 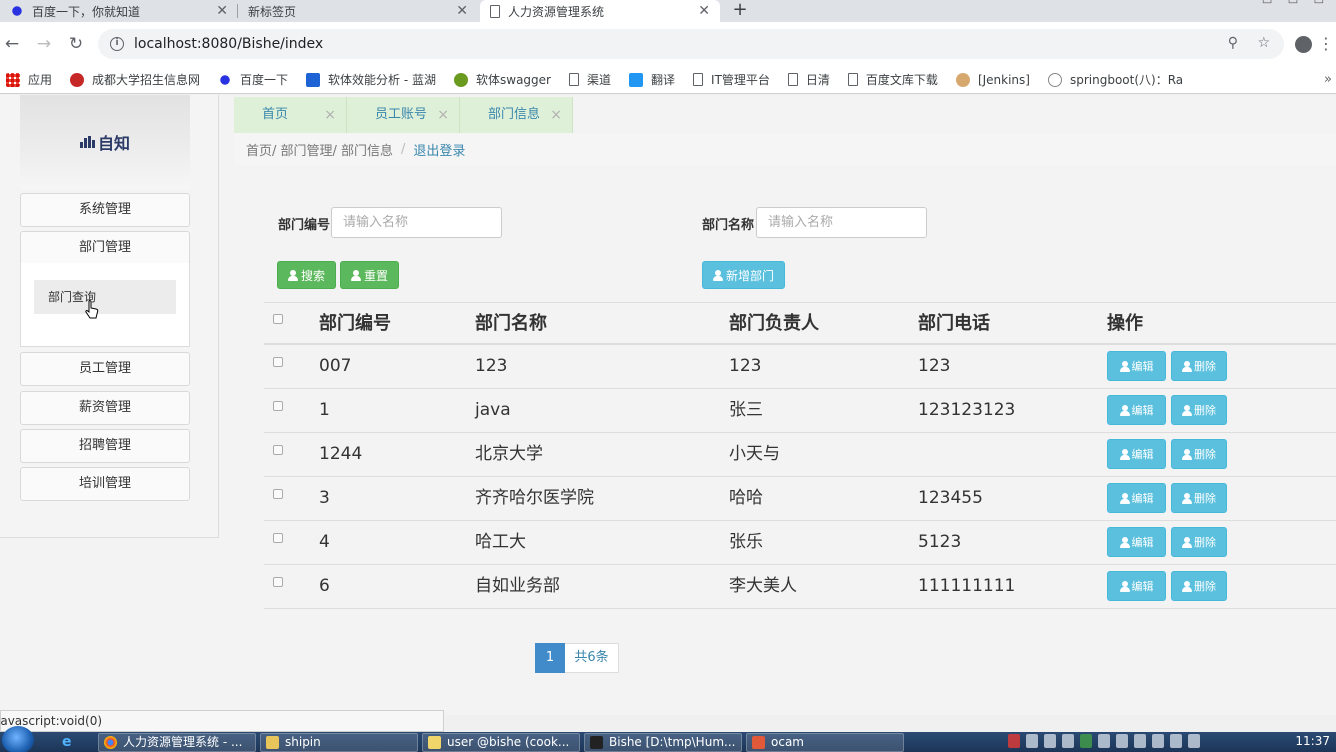 What do you see at coordinates (892, 79) in the screenshot?
I see `bookmark-item: 百度文库下载` at bounding box center [892, 79].